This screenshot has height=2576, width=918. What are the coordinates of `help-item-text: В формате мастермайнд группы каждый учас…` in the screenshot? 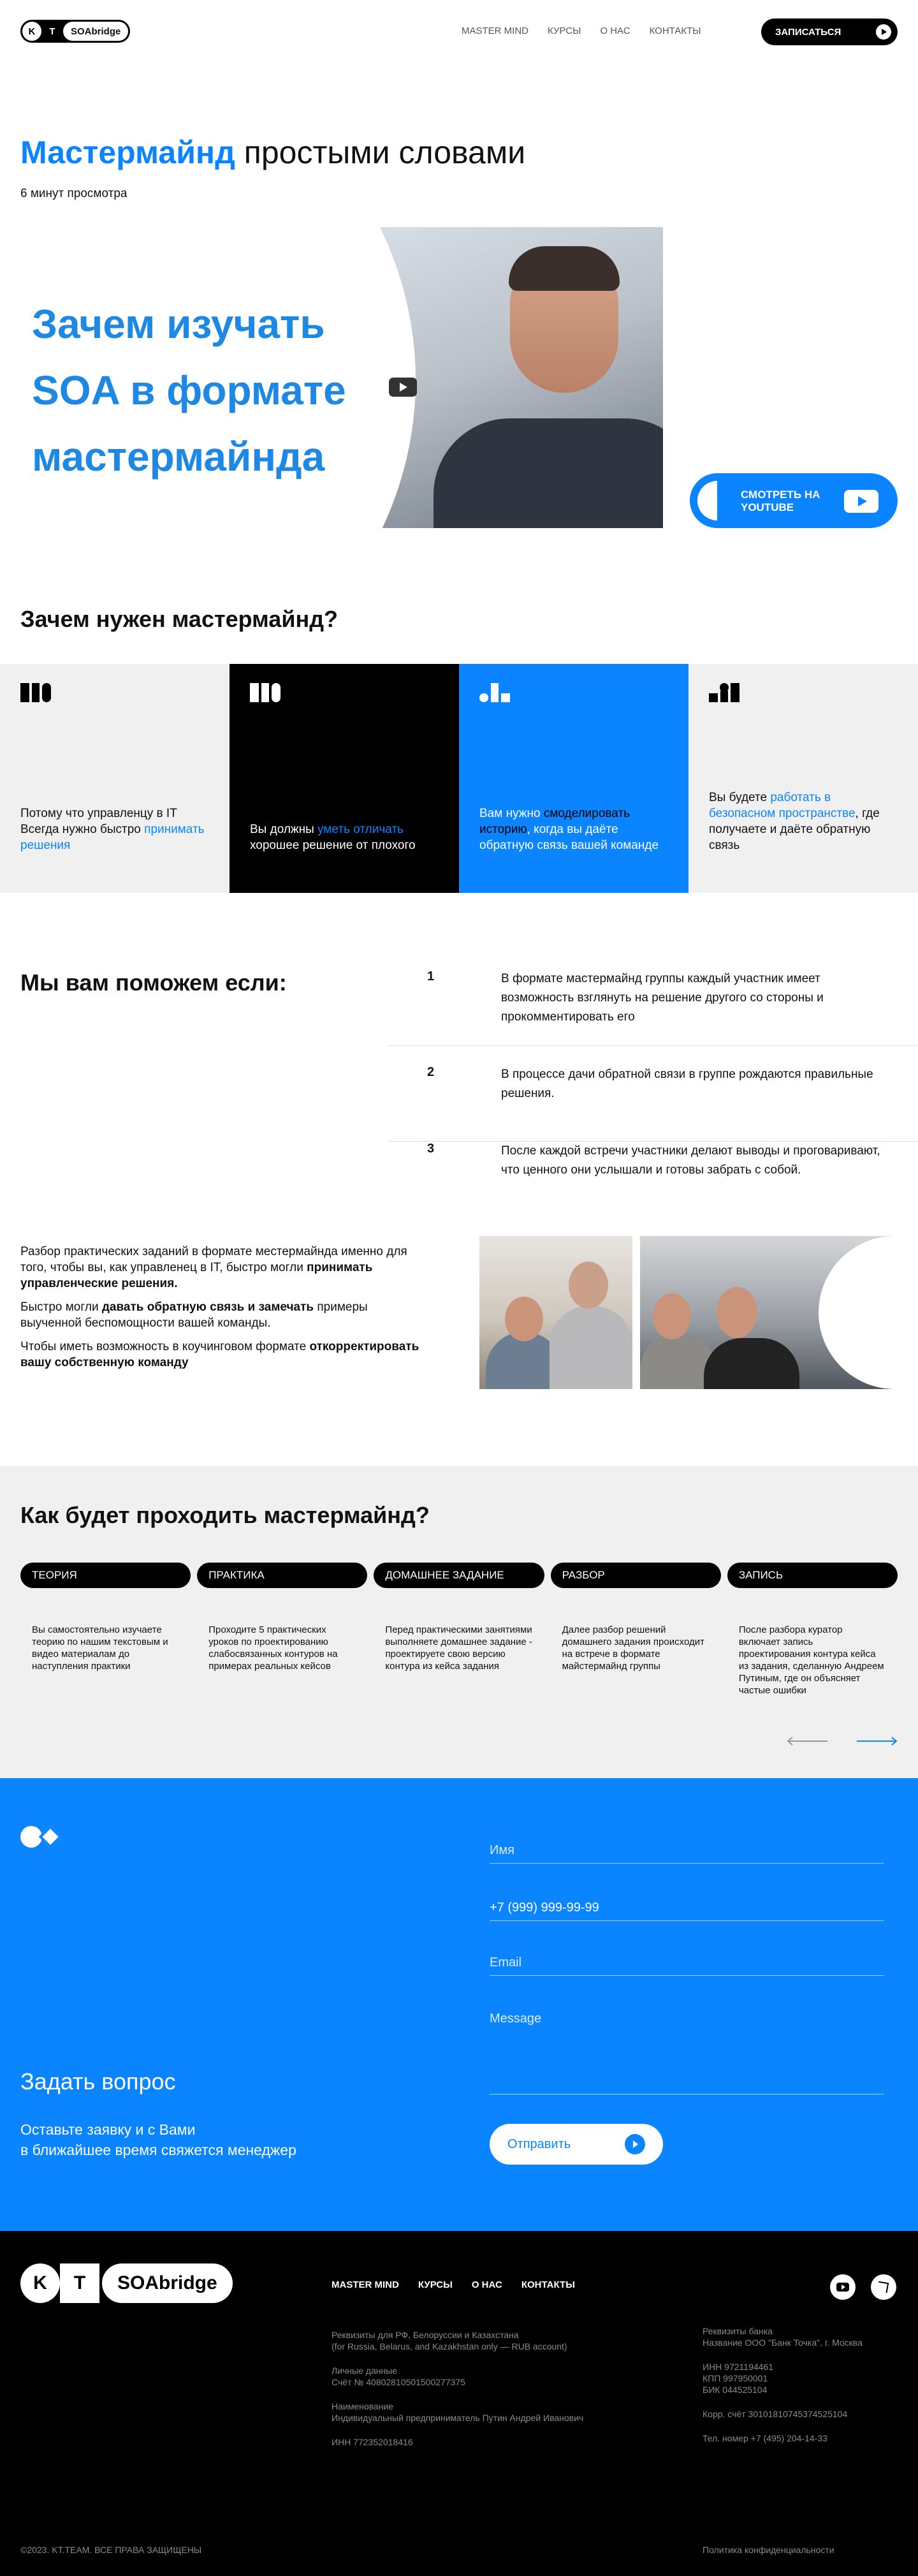 It's located at (662, 998).